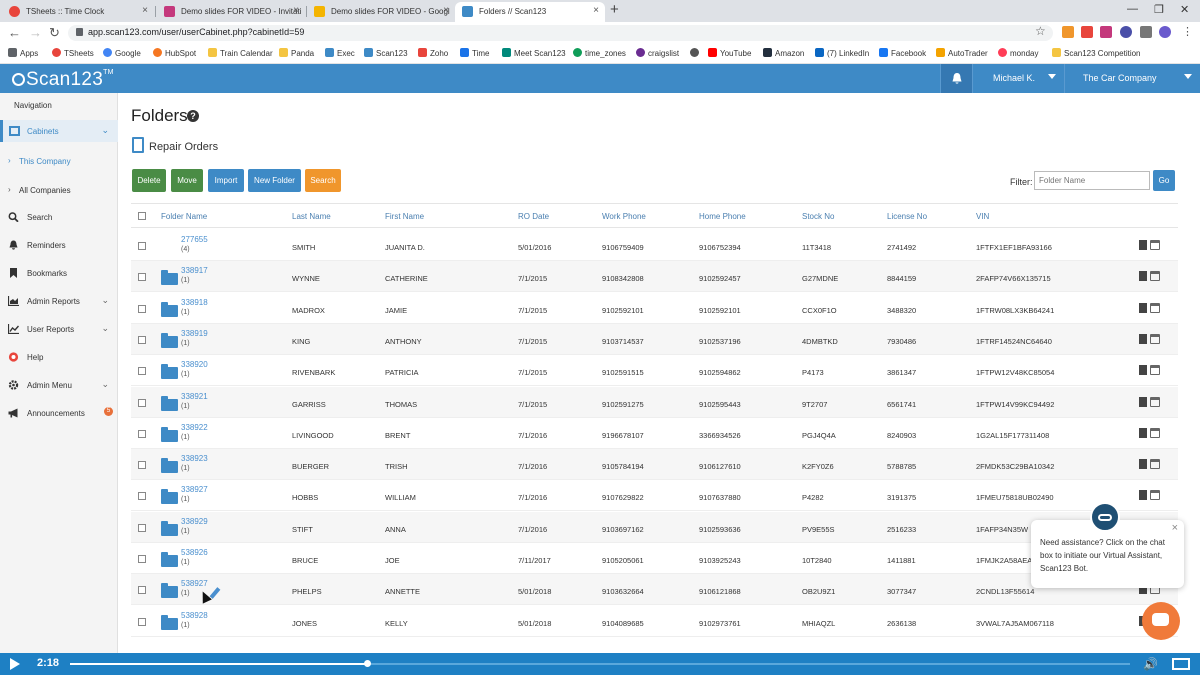 Image resolution: width=1200 pixels, height=675 pixels. What do you see at coordinates (962, 53) in the screenshot?
I see `bookmark-autotrader: AutoTrader` at bounding box center [962, 53].